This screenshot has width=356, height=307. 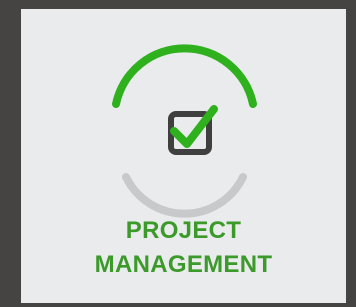 What do you see at coordinates (183, 230) in the screenshot?
I see `tile-label-line1: PROJECT` at bounding box center [183, 230].